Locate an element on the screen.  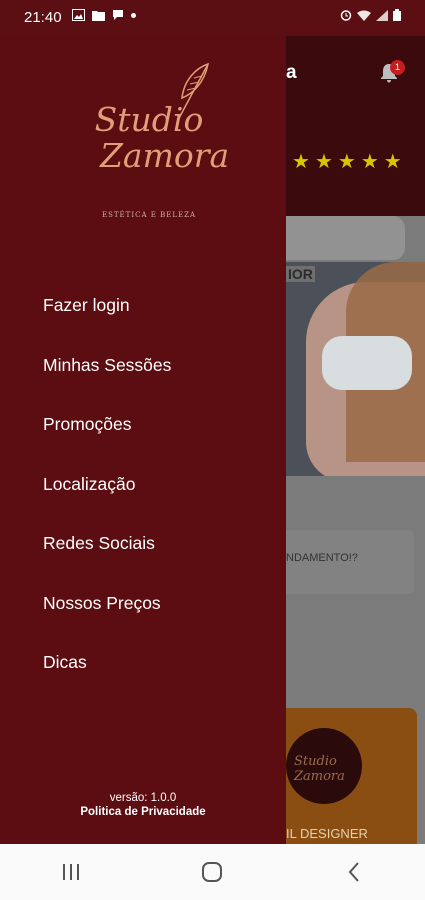
home-button is located at coordinates (212, 872).